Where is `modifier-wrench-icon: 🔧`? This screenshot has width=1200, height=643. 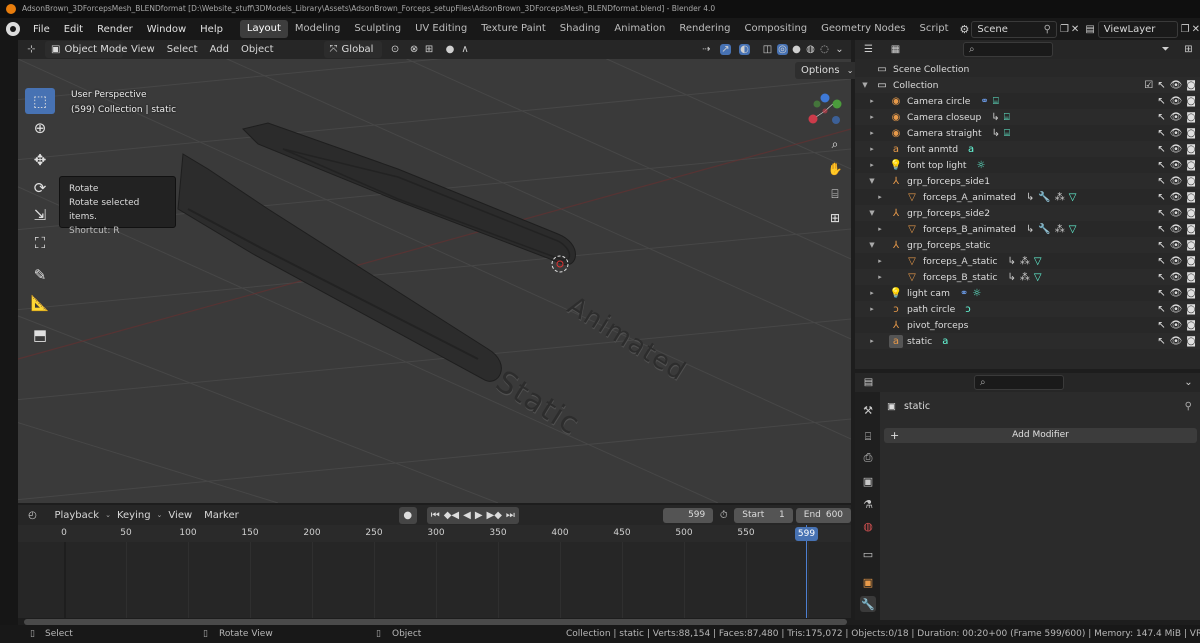
modifier-wrench-icon: 🔧 is located at coordinates (1044, 229).